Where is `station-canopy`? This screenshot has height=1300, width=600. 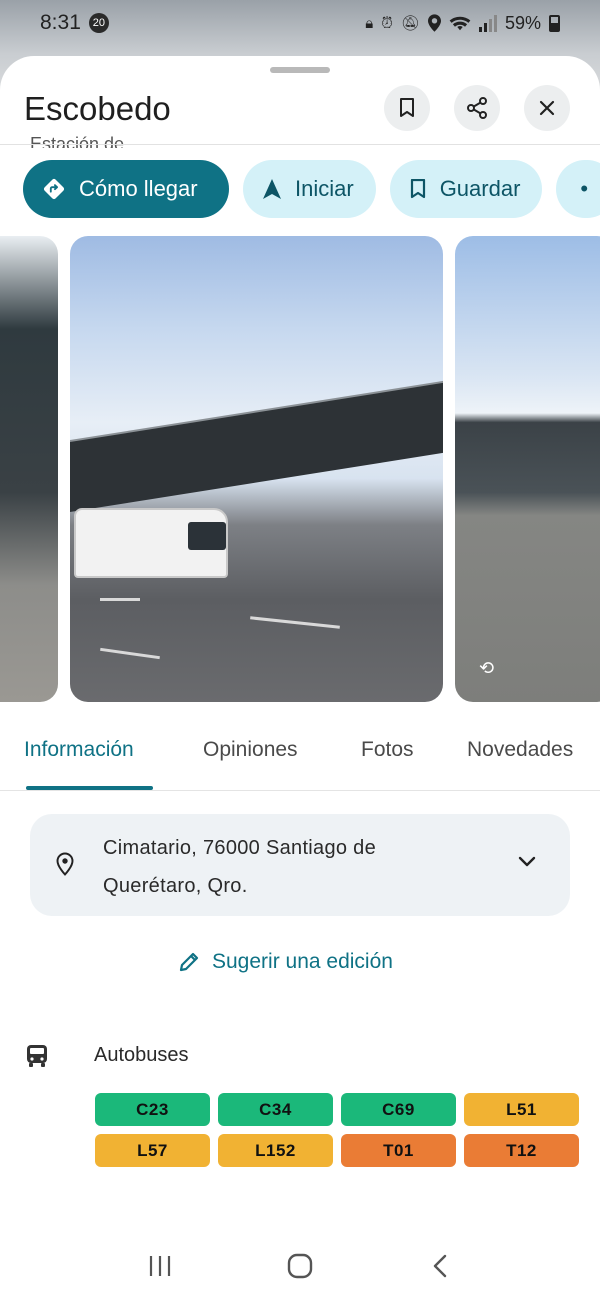 station-canopy is located at coordinates (256, 447).